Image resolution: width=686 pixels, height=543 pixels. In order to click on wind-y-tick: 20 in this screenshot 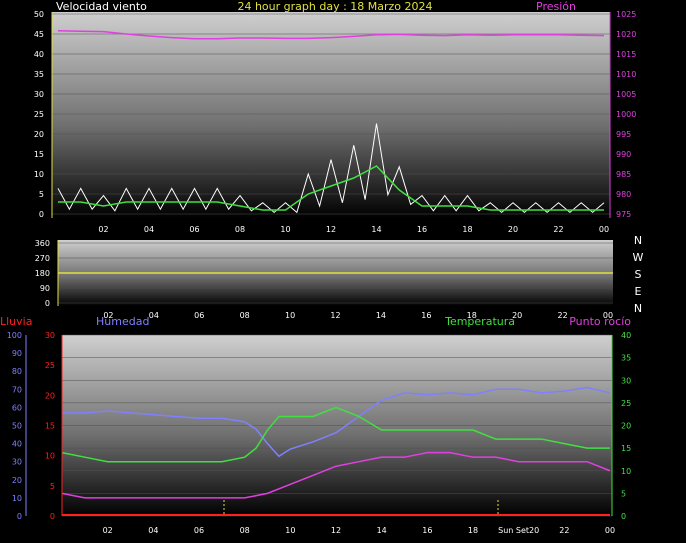, I will do `click(39, 134)`.